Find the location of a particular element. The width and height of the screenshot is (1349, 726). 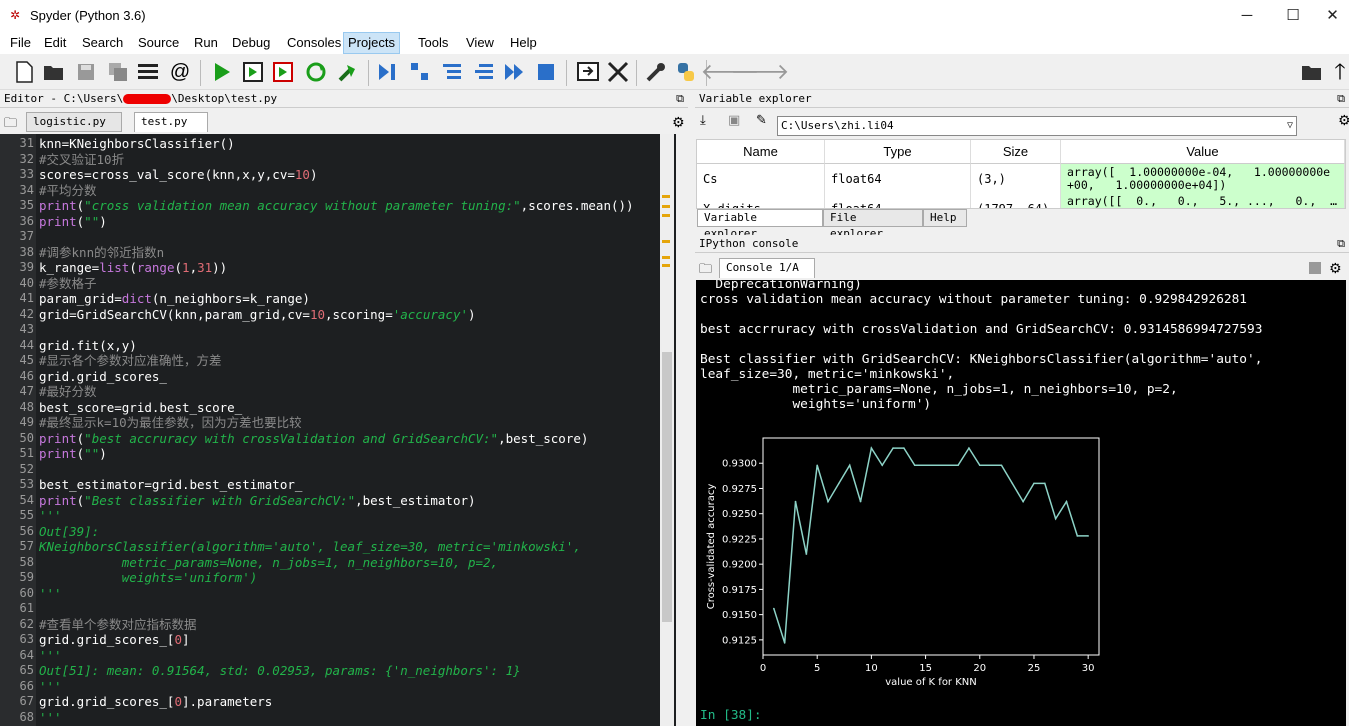

code-token: weights='uniform') is located at coordinates (148, 577).